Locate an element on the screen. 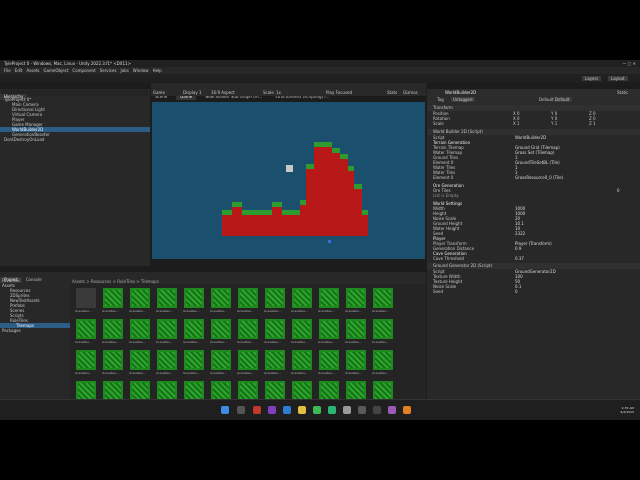 This screenshot has height=480, width=640. stats-button: Stats is located at coordinates (392, 92).